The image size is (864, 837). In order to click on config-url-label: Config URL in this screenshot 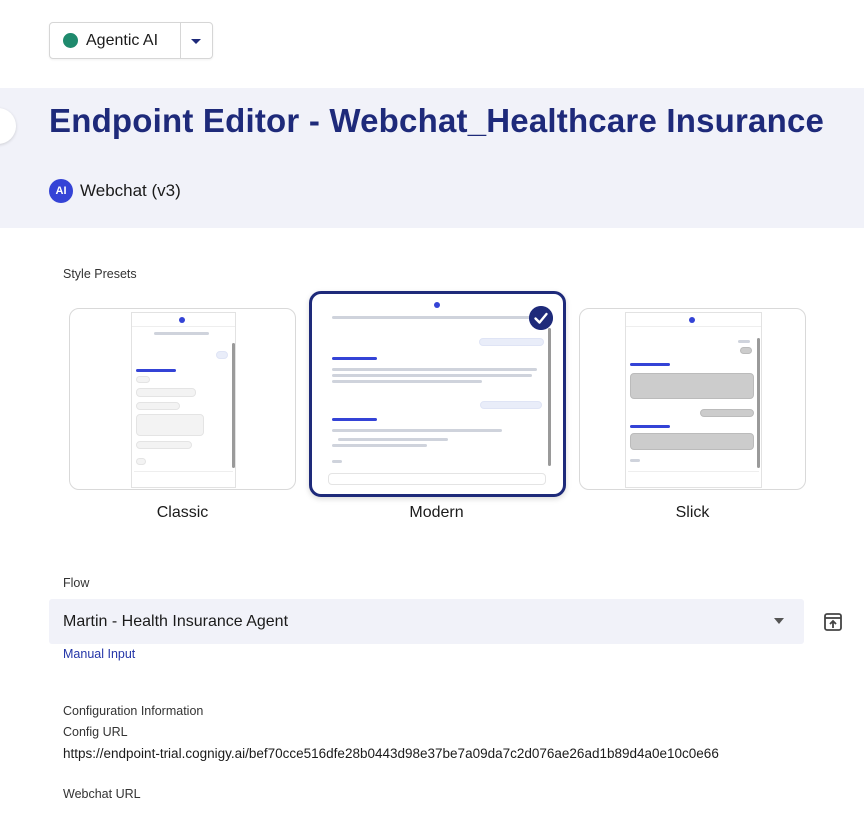, I will do `click(95, 732)`.